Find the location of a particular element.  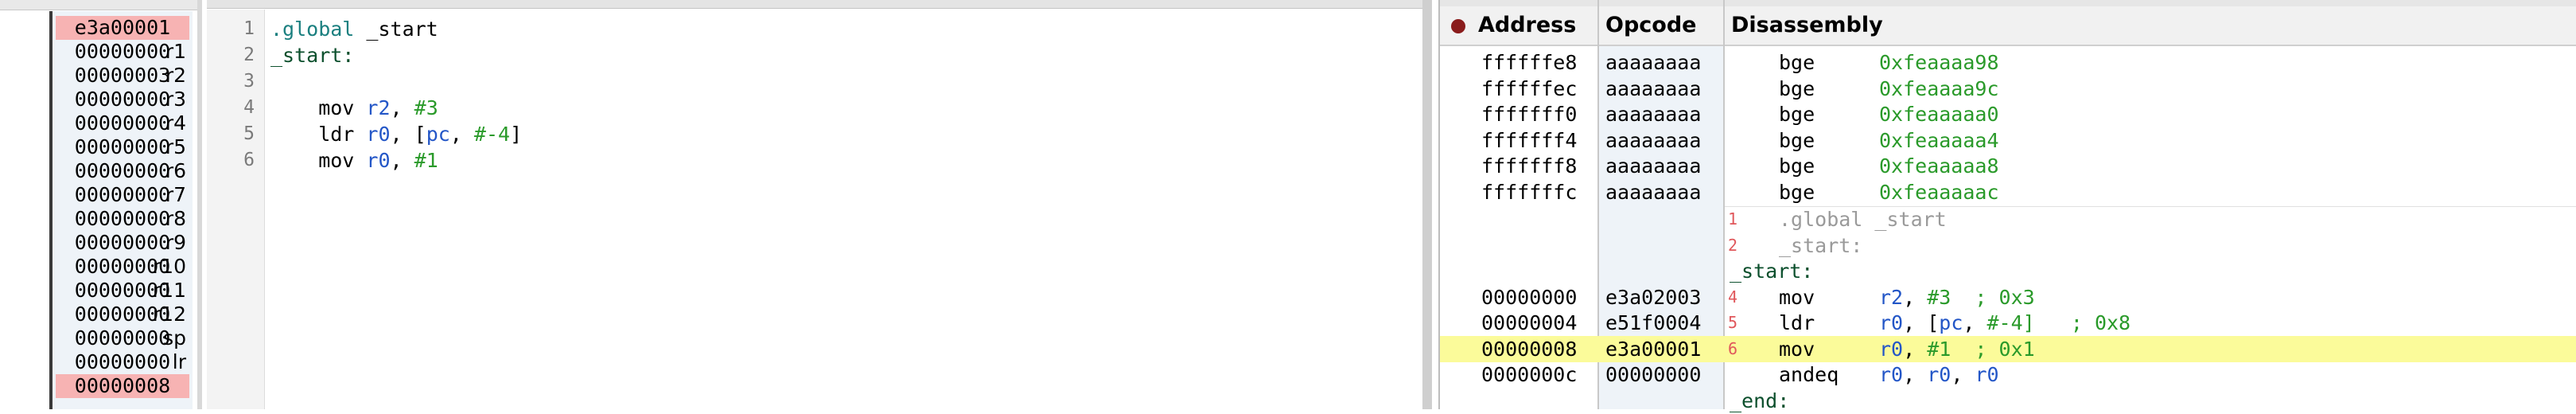

register-row: r2 00000003 is located at coordinates (99, 76).